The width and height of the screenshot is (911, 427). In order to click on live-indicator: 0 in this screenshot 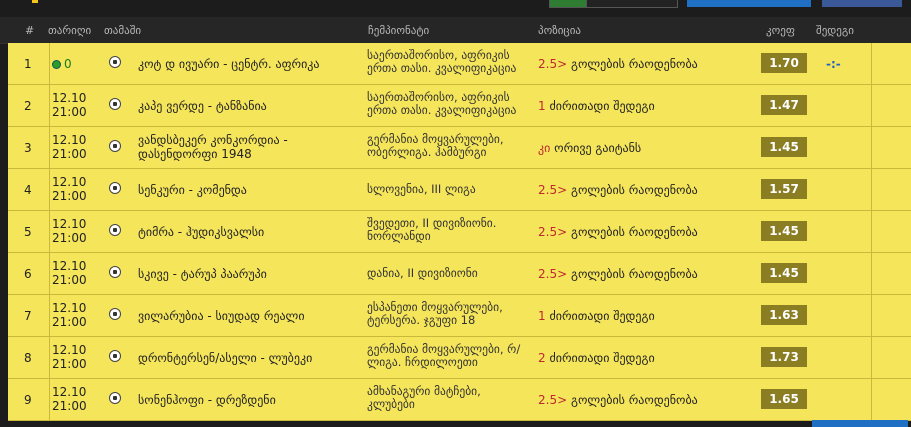, I will do `click(62, 64)`.